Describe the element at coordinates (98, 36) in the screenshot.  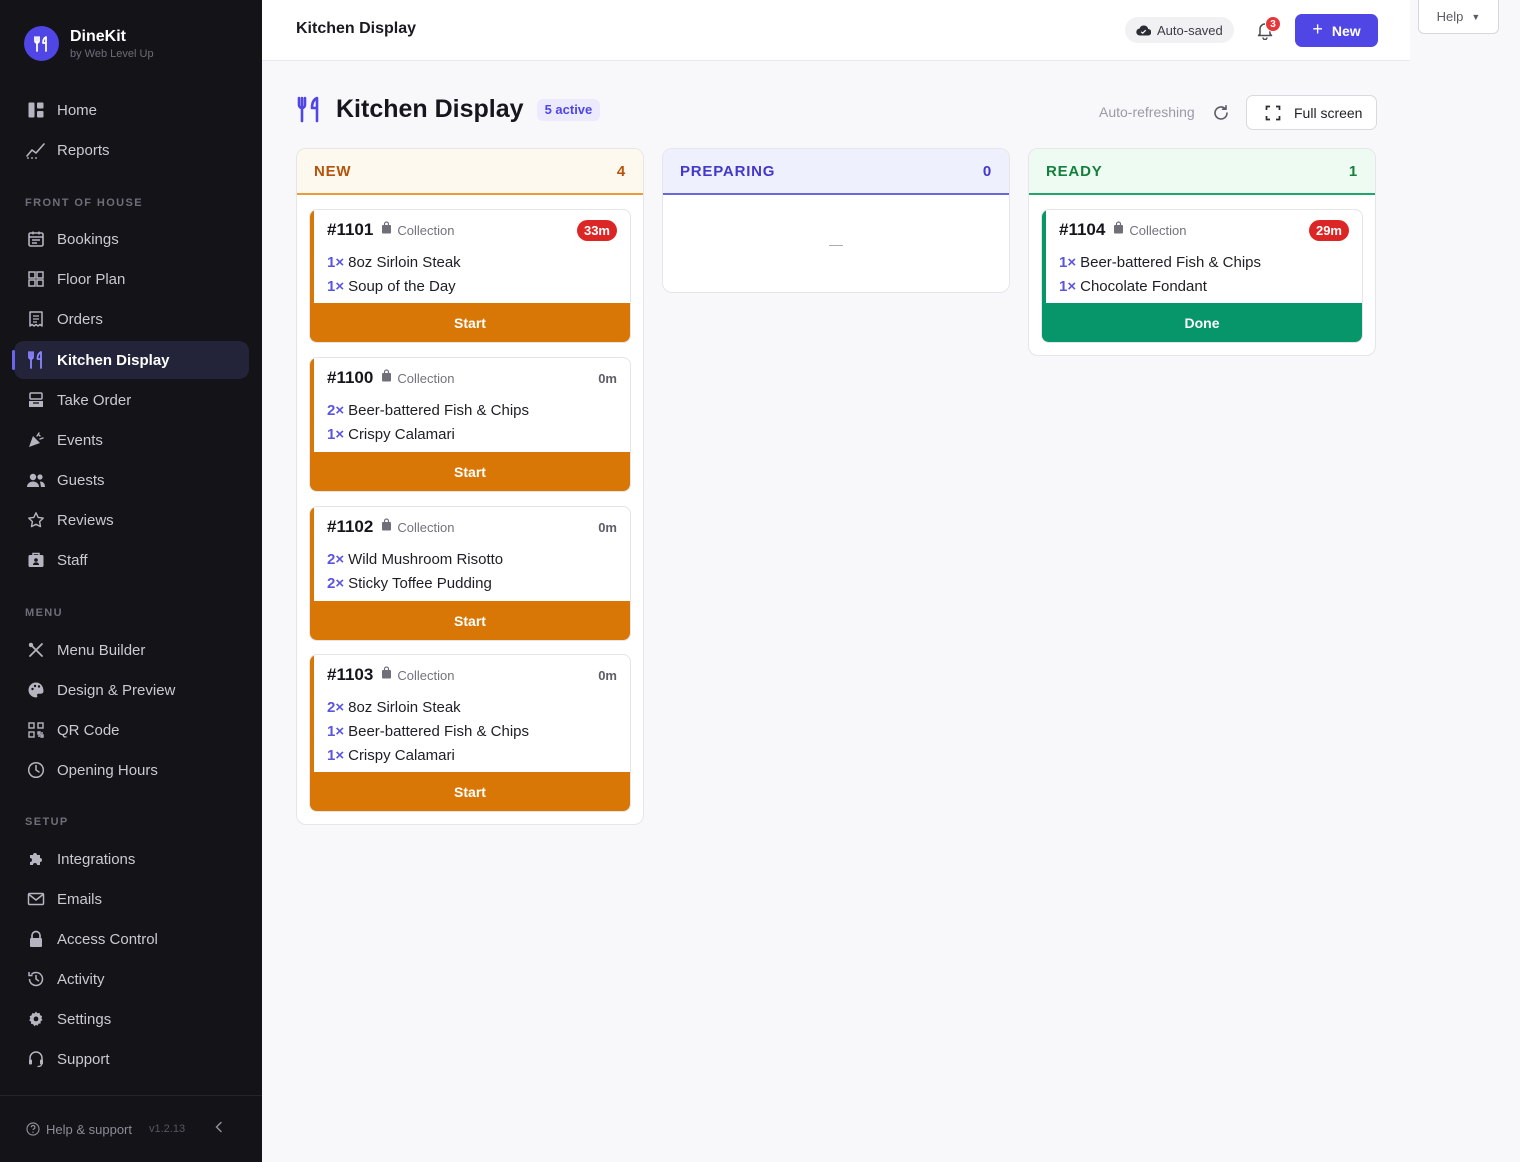
I see `brand-name: DineKit` at that location.